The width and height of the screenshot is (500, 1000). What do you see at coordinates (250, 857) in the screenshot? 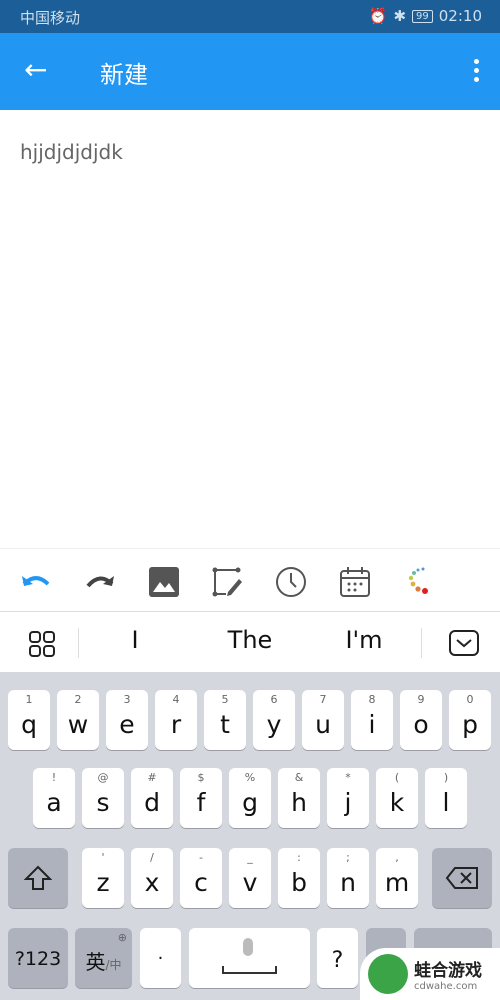
I see `key-secondary: _` at bounding box center [250, 857].